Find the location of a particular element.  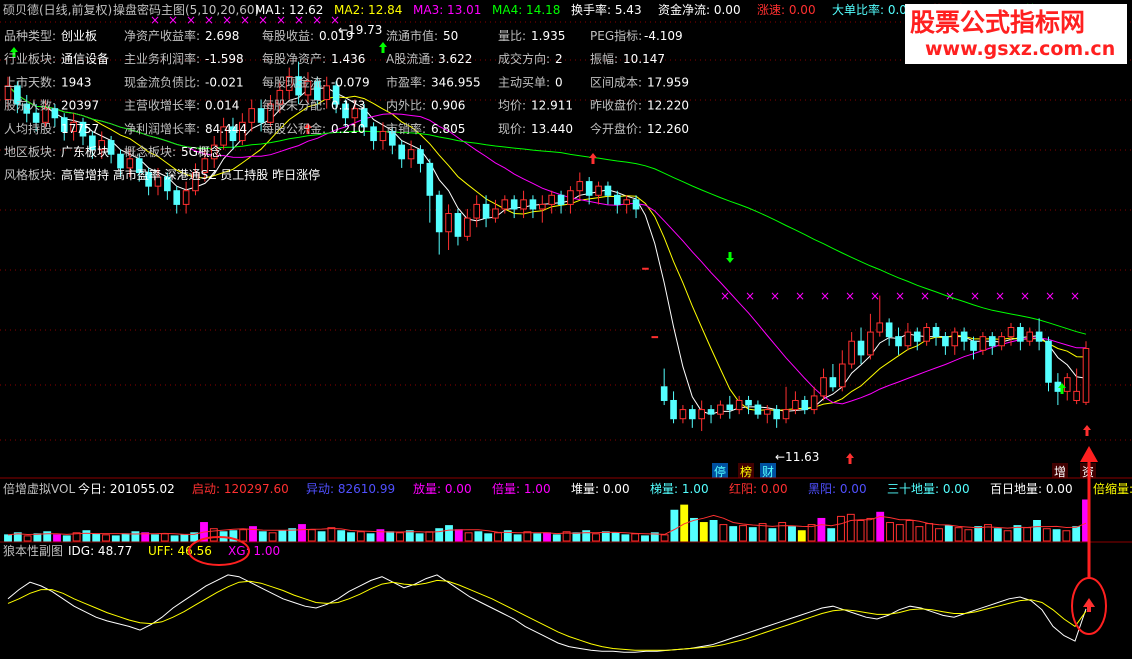

info-cell: 昨收盘价: 12.220 is located at coordinates (639, 105).